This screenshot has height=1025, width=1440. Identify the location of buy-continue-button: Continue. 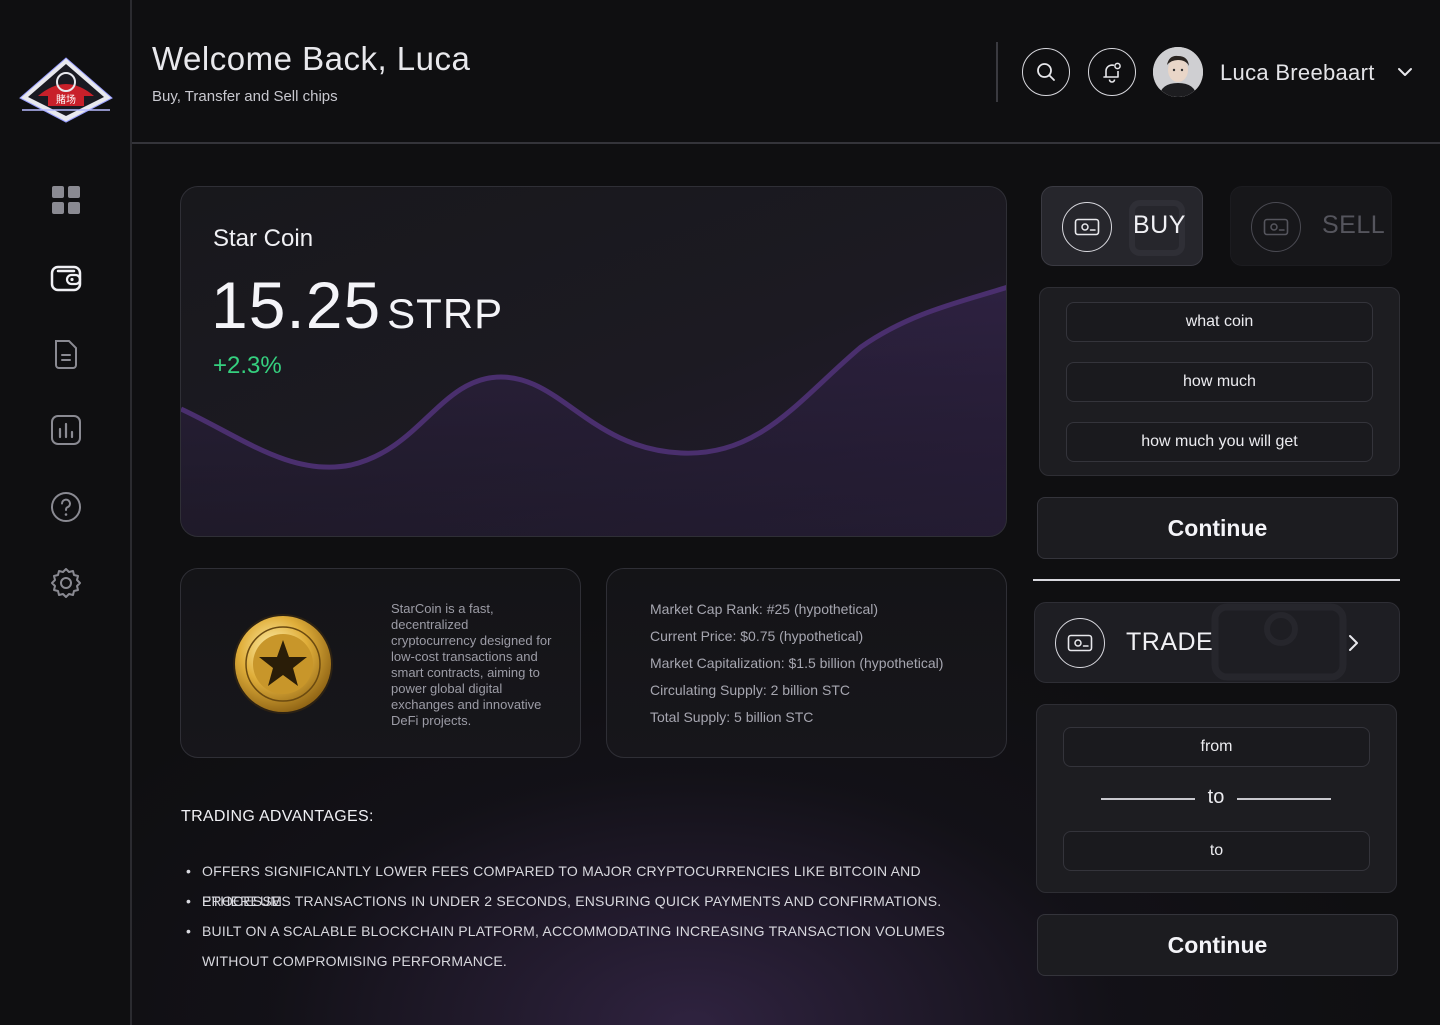
(1217, 528).